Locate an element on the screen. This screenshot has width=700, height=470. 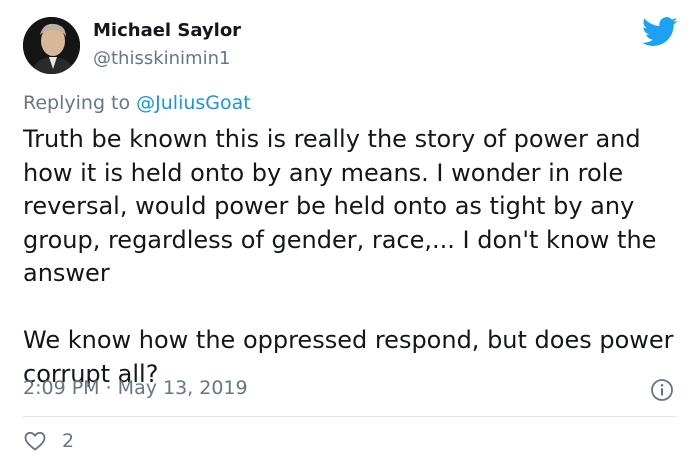
author-handle: @thisskinimin1 is located at coordinates (161, 58).